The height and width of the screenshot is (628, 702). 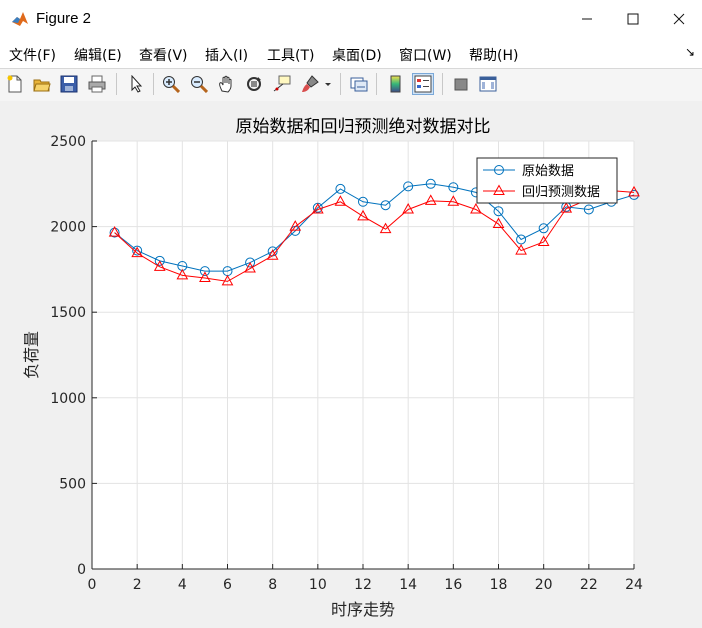 I want to click on y-axis-label: 负荷量, so click(x=31, y=355).